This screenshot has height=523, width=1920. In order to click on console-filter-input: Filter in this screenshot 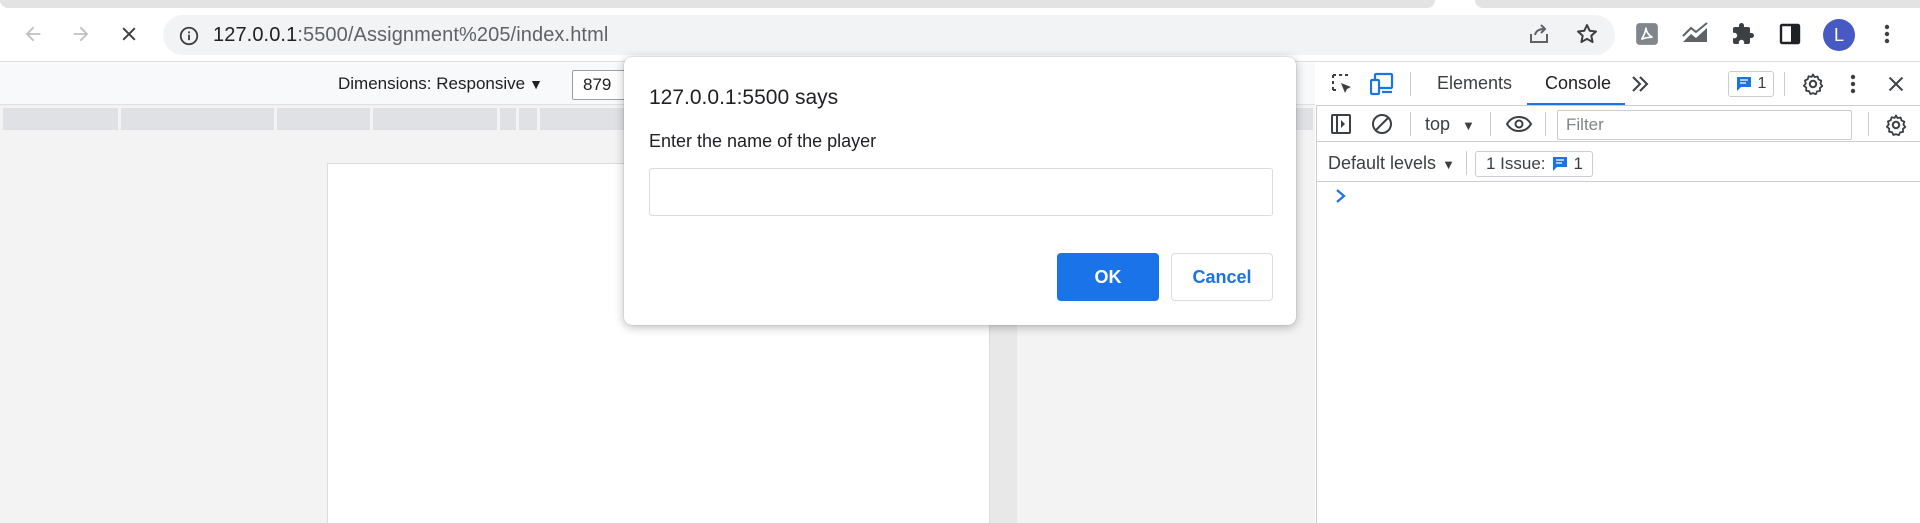, I will do `click(1704, 125)`.